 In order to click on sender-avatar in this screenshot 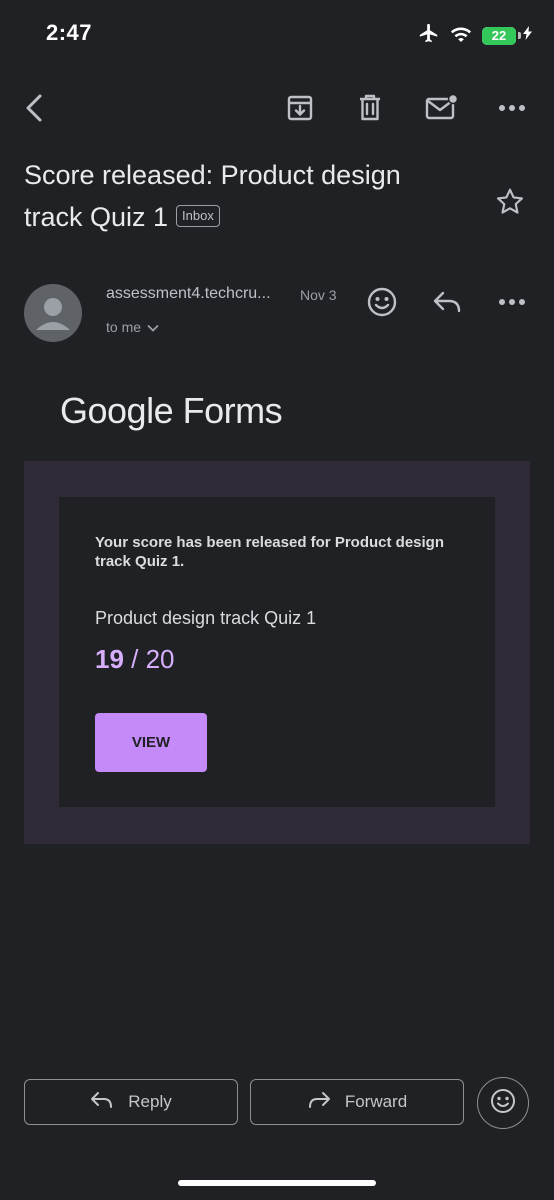, I will do `click(53, 313)`.